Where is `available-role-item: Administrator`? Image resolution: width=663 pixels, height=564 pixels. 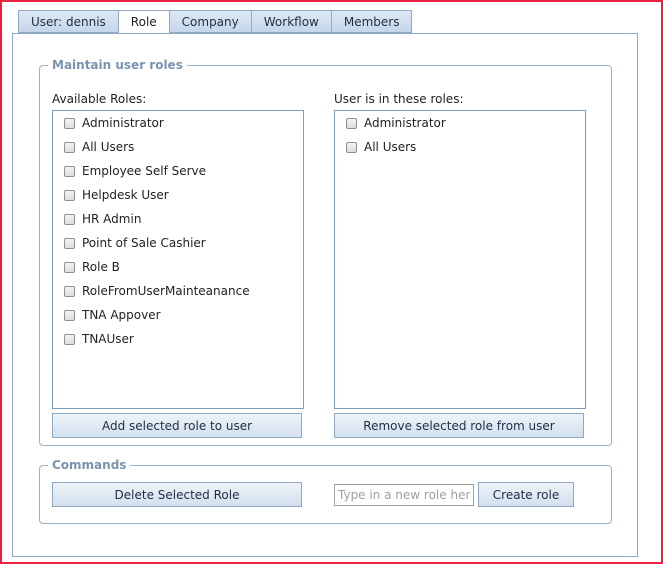
available-role-item: Administrator is located at coordinates (178, 123).